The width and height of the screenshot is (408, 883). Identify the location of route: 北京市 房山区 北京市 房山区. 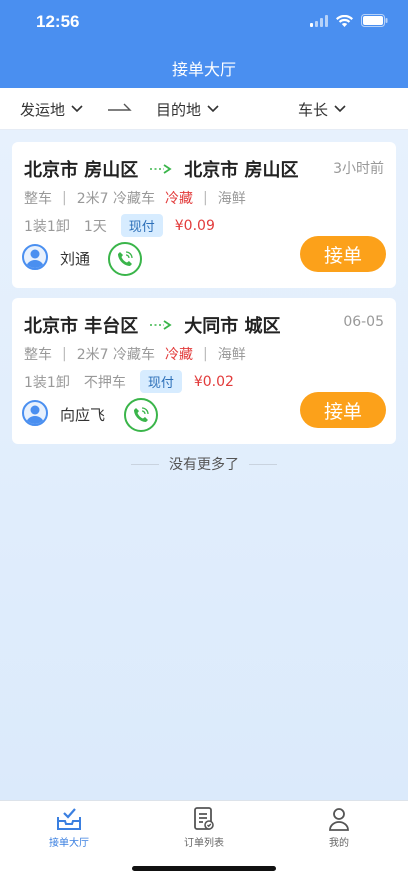
(161, 169).